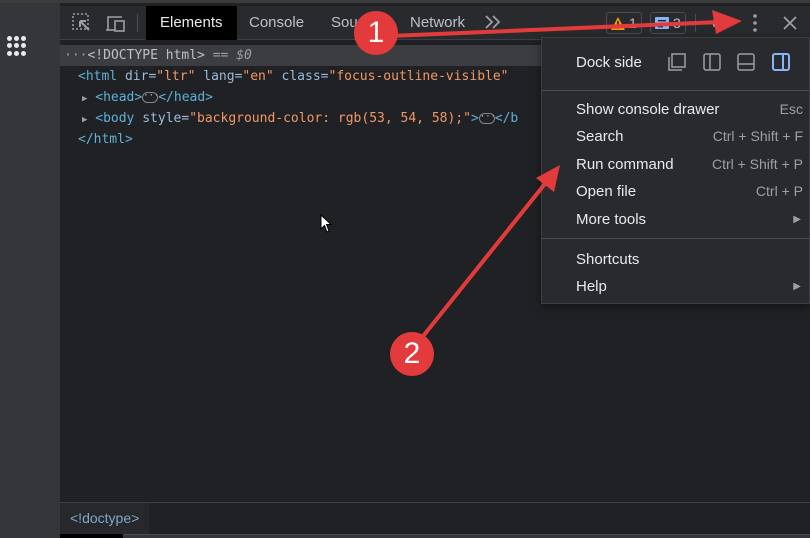 The width and height of the screenshot is (810, 538). What do you see at coordinates (301, 76) in the screenshot?
I see `attr-name: class` at bounding box center [301, 76].